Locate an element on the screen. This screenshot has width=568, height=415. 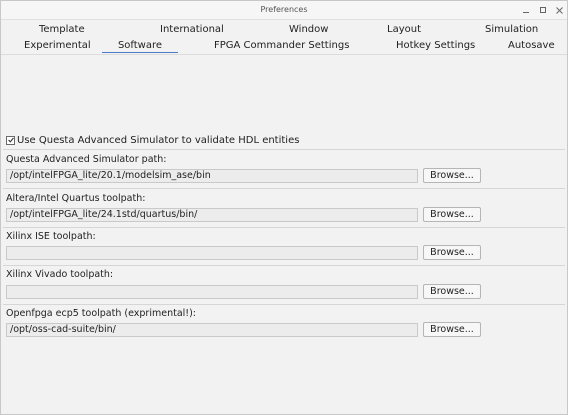
tab-autosave: Autosave is located at coordinates (531, 45).